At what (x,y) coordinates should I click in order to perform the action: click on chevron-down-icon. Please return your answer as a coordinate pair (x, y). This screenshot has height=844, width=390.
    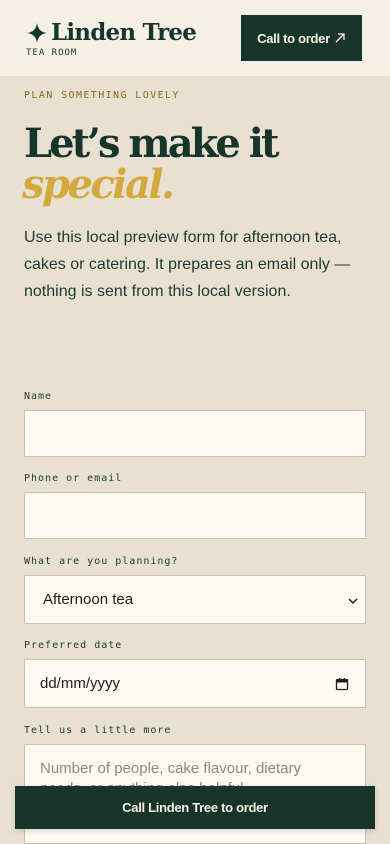
    Looking at the image, I should click on (353, 600).